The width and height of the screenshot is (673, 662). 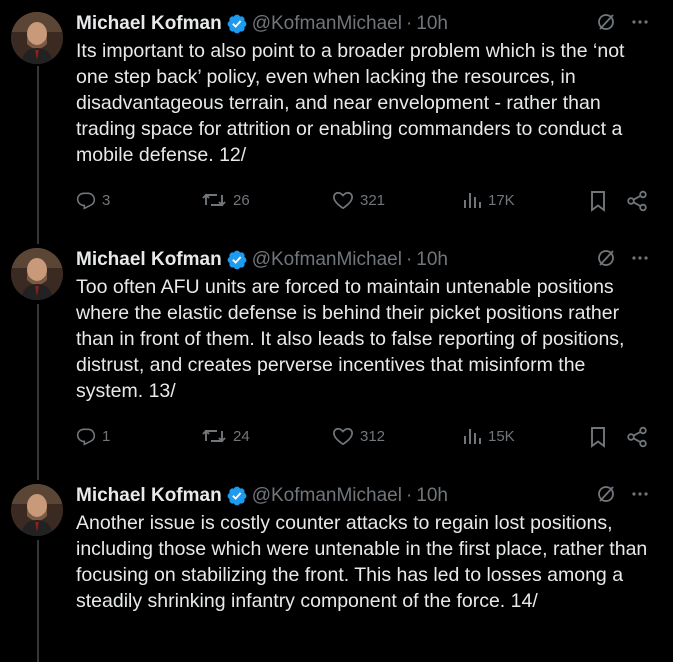 What do you see at coordinates (241, 436) in the screenshot?
I see `repost-count: 24` at bounding box center [241, 436].